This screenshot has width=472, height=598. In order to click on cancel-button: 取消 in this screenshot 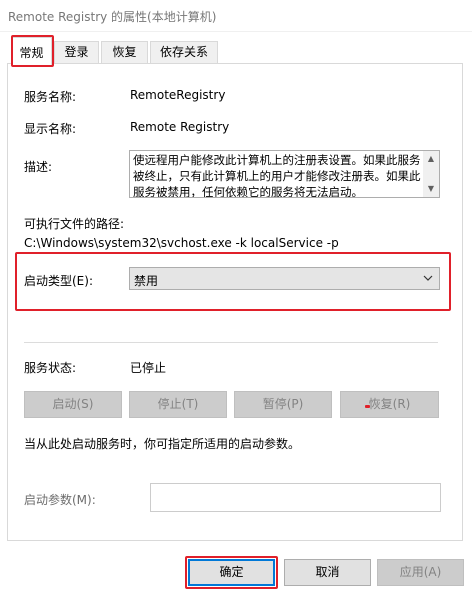, I will do `click(327, 572)`.